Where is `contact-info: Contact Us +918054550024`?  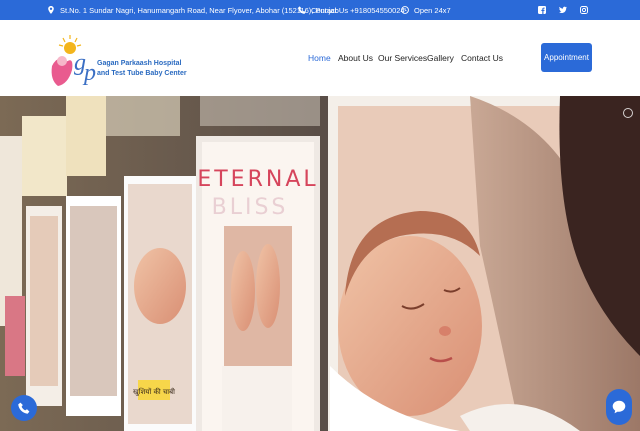
contact-info: Contact Us +918054550024 is located at coordinates (351, 10).